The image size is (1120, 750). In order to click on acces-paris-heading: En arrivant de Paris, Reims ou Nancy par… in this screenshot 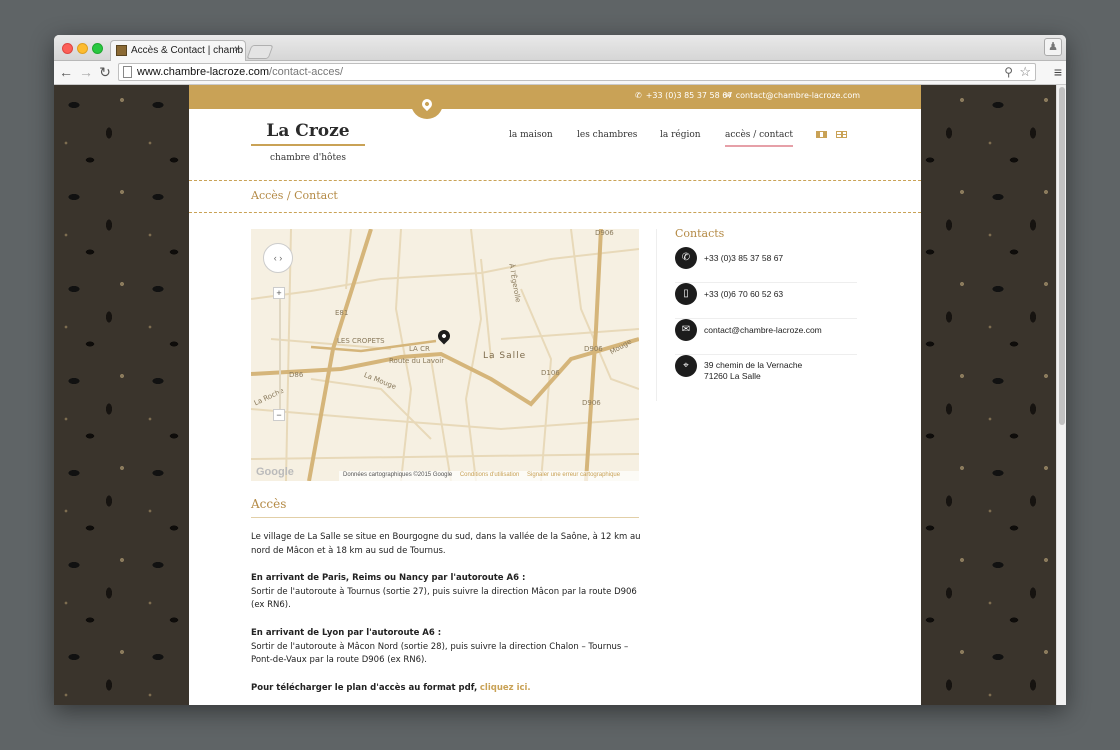, I will do `click(388, 578)`.